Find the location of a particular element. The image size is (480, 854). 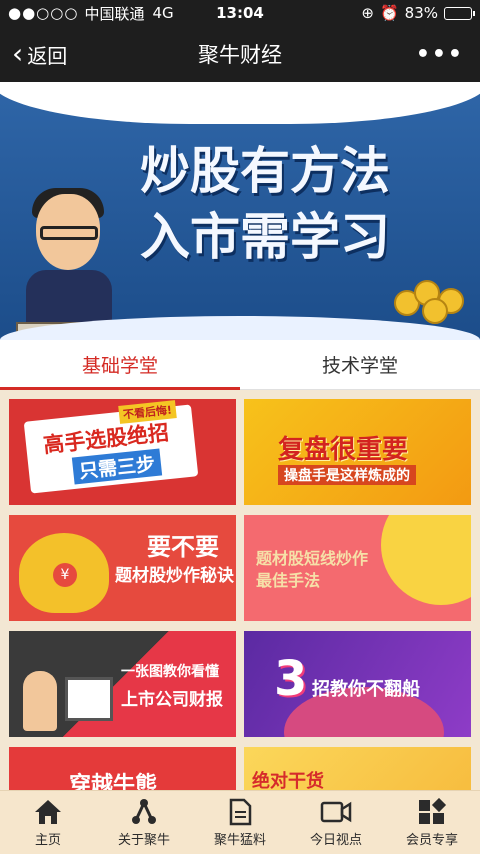

alarm-icon: ⏰ is located at coordinates (389, 13).